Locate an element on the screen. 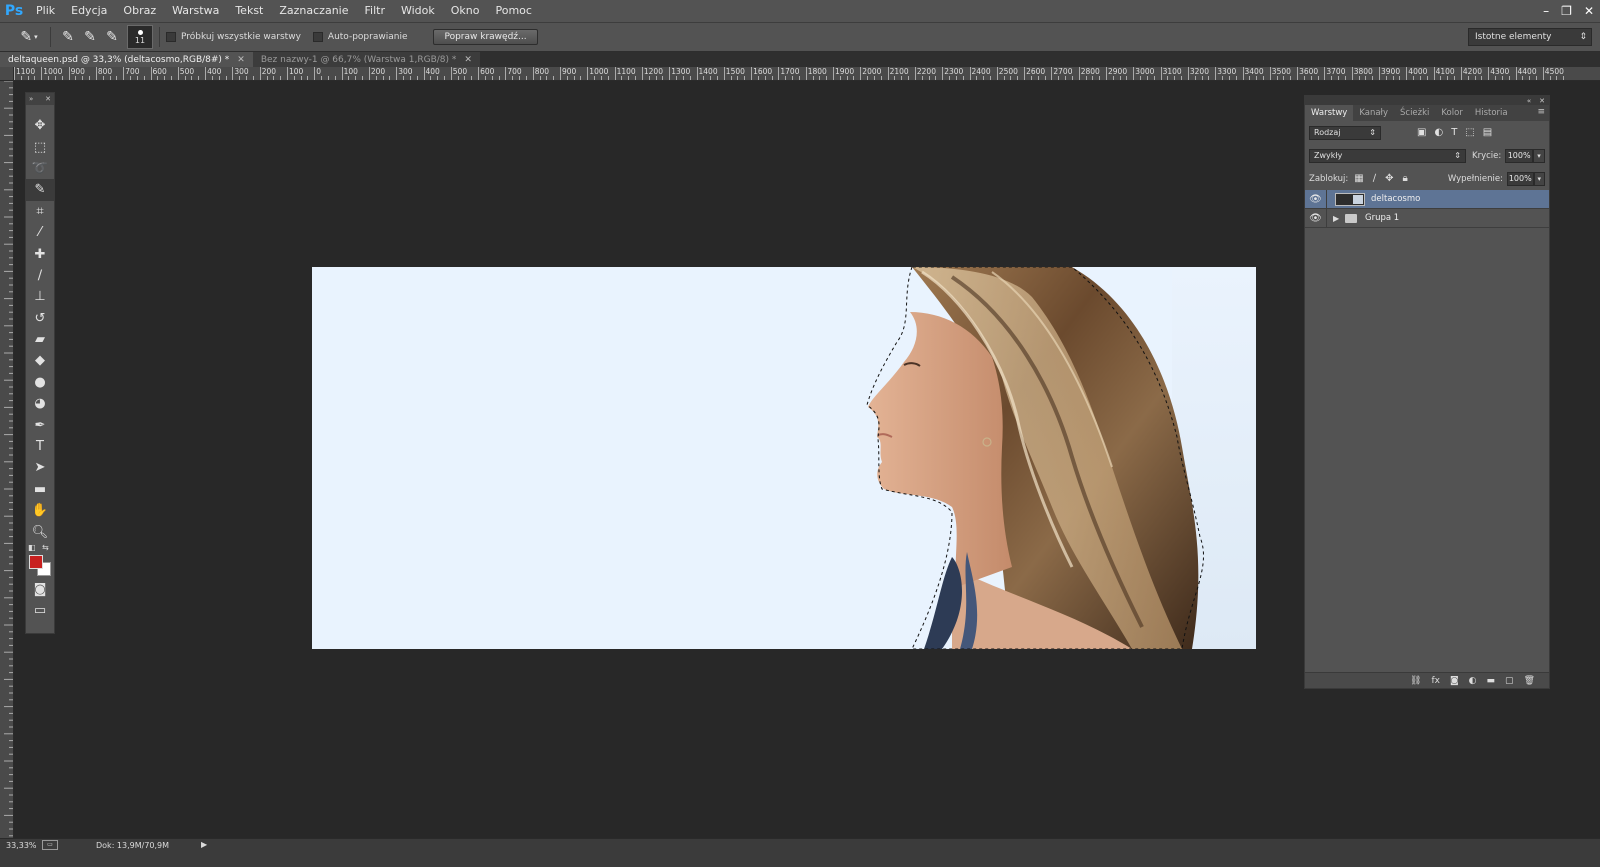  fill-input: 100% is located at coordinates (1520, 178).